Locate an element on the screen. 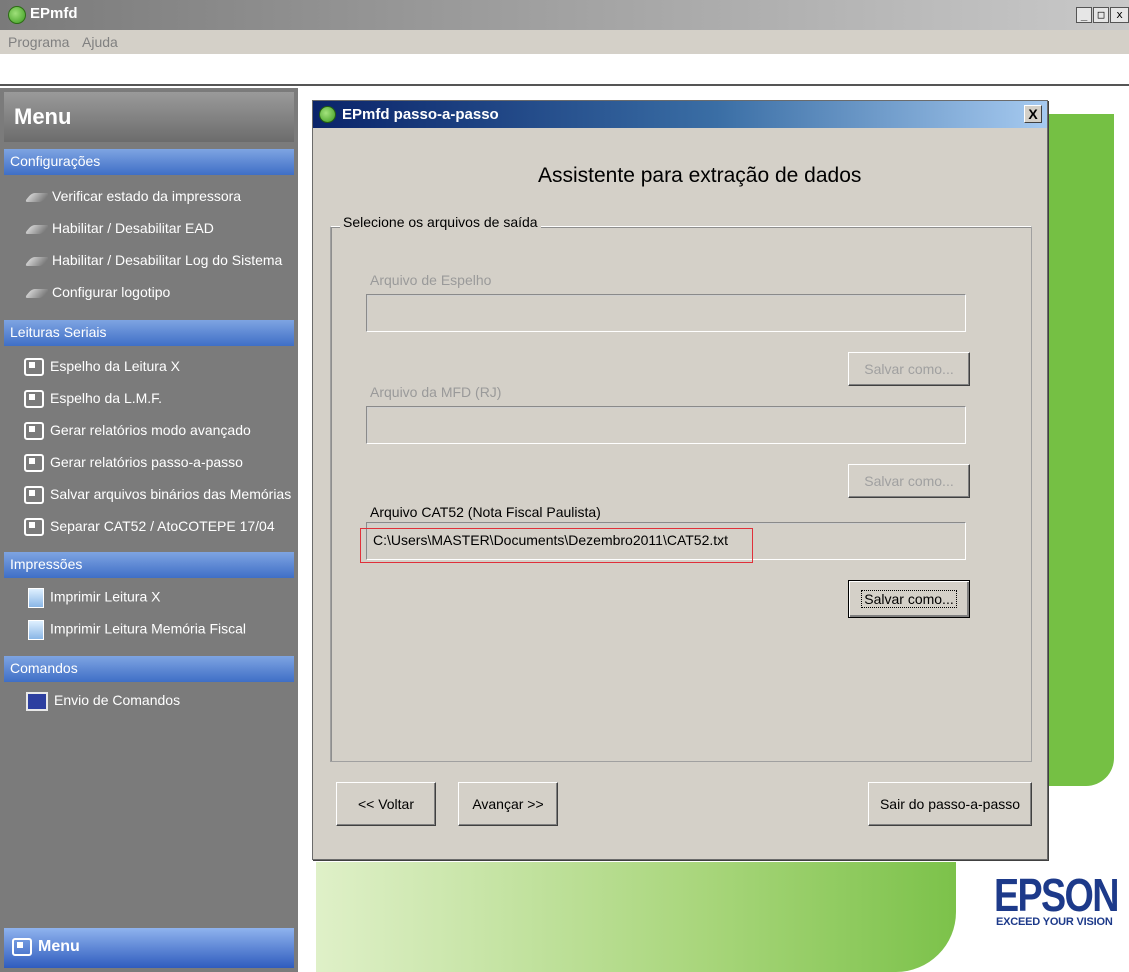 The image size is (1129, 972). epson-logo: EPSON is located at coordinates (1056, 895).